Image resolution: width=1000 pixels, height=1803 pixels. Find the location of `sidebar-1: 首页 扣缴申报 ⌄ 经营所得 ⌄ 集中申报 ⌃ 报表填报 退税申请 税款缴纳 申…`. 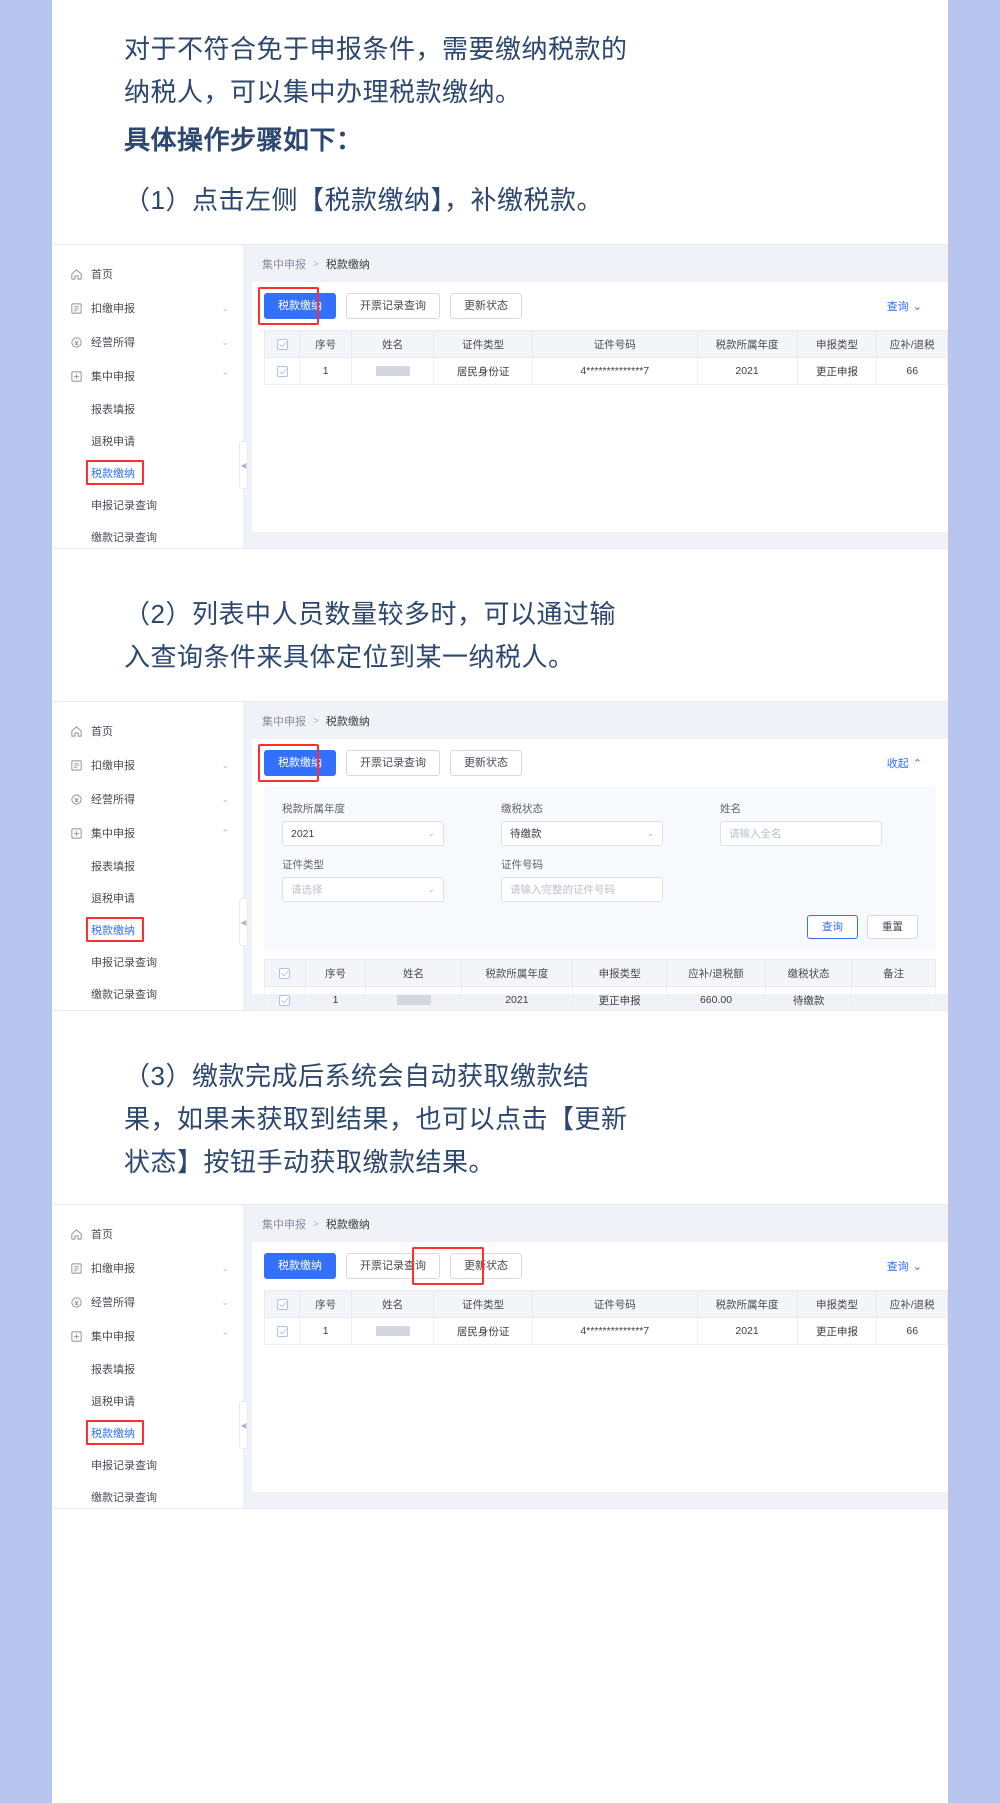

sidebar-1: 首页 扣缴申报 ⌄ 经营所得 ⌄ 集中申报 ⌃ 报表填报 退税申请 税款缴纳 申… is located at coordinates (150, 396).